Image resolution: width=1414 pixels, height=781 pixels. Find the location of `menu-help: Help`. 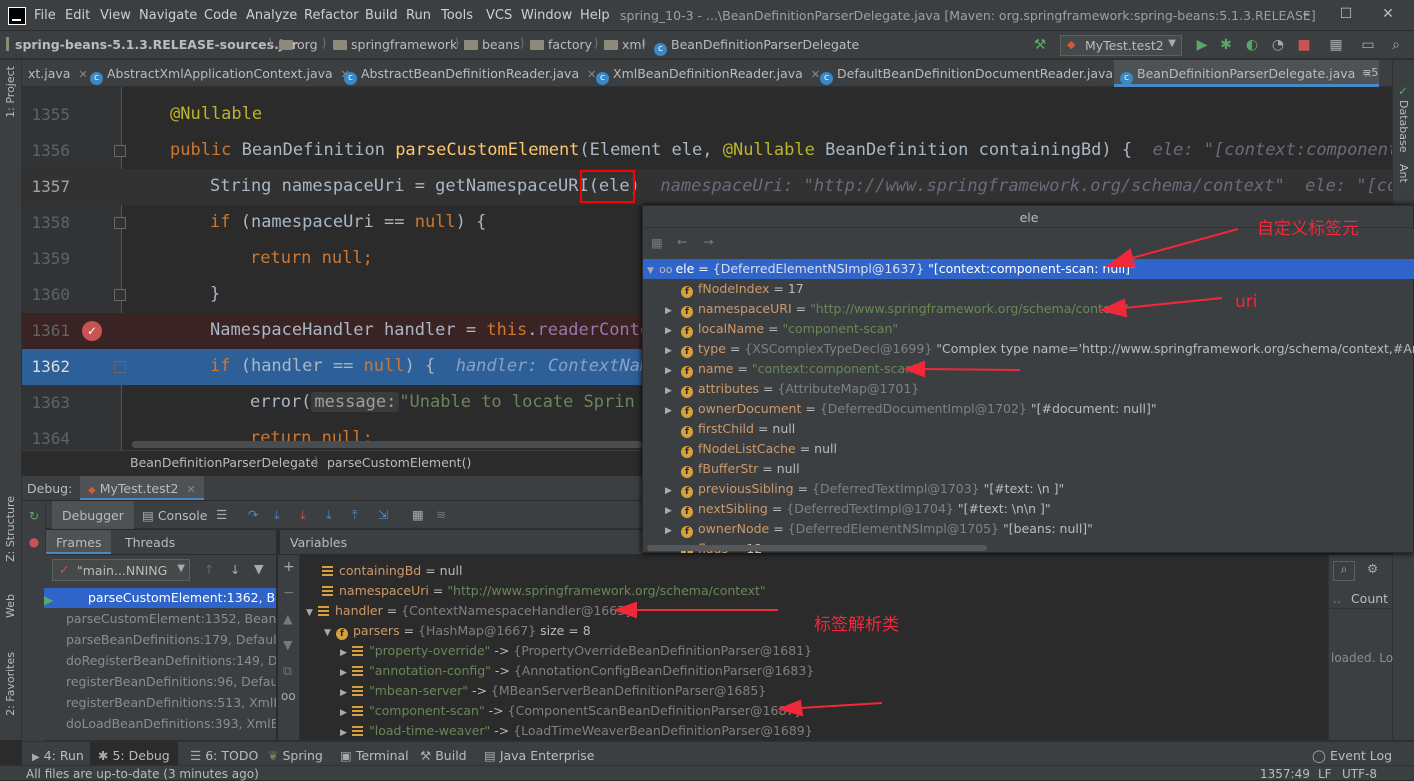

menu-help: Help is located at coordinates (595, 15).